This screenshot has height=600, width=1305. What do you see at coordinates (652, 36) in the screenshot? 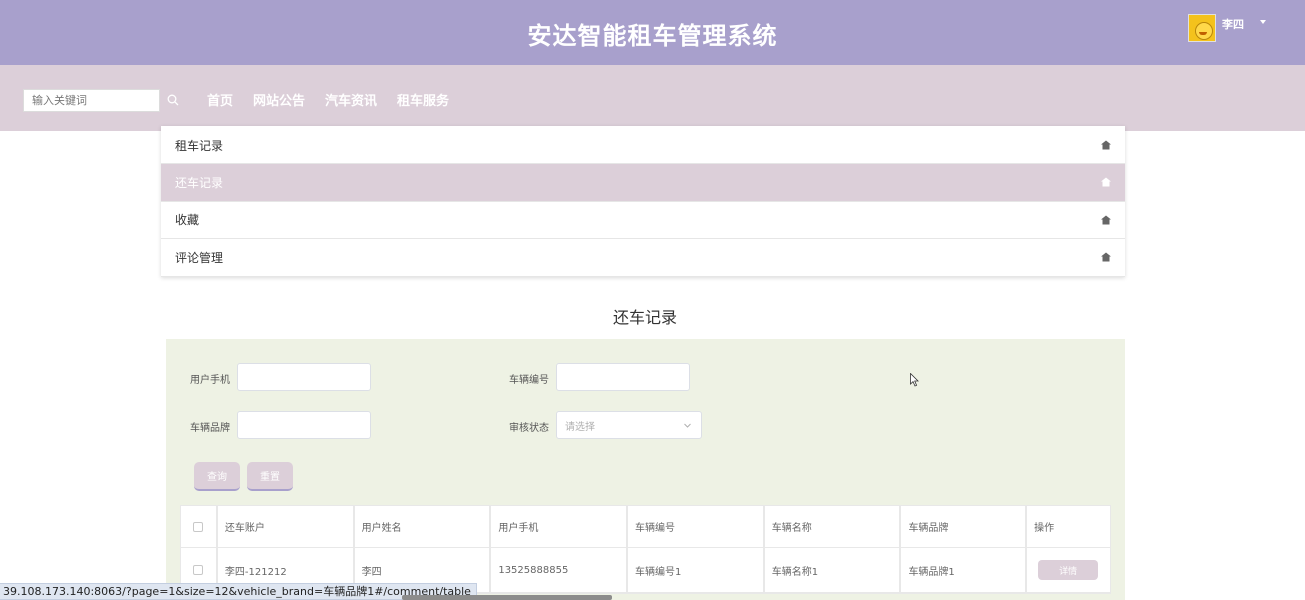
I see `site-title: 安达智能租车管理系统` at bounding box center [652, 36].